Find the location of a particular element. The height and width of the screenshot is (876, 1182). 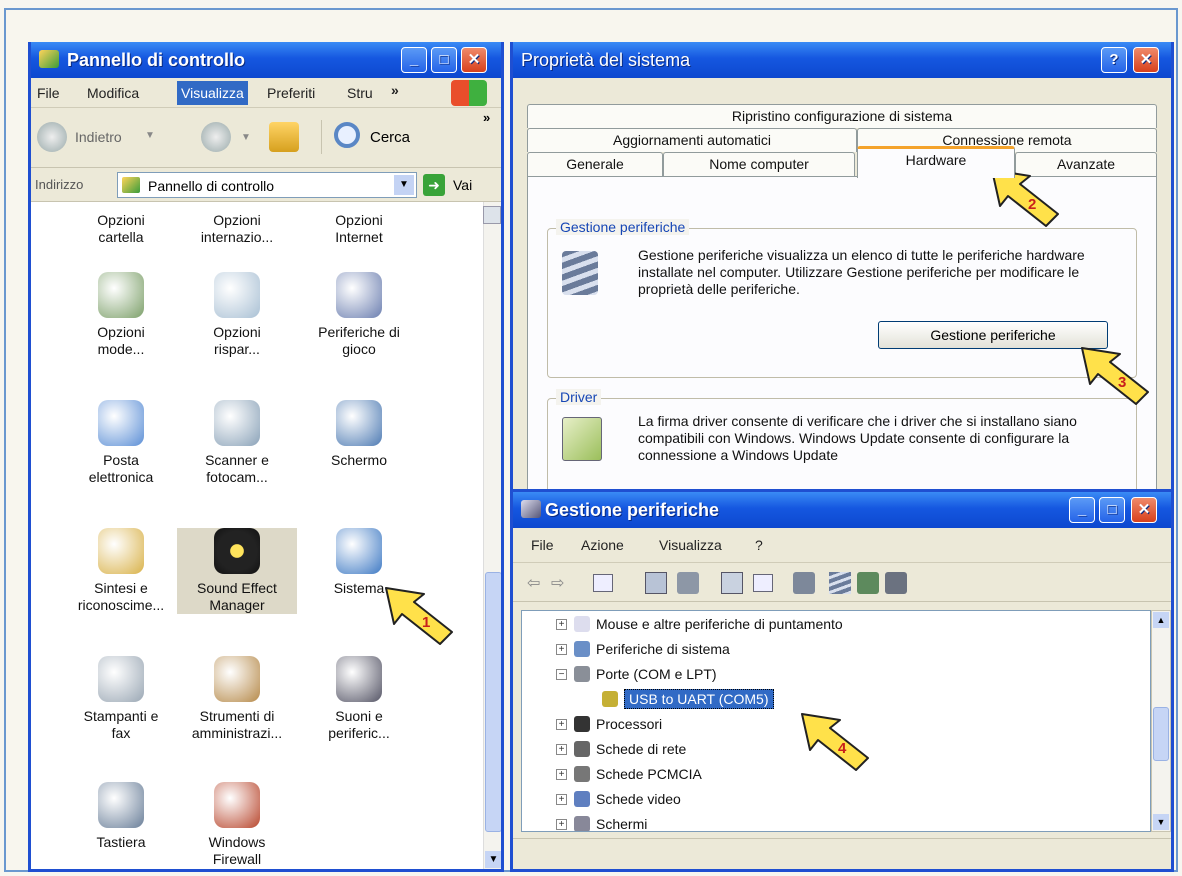

callout-arrow-3: 3 is located at coordinates (1116, 377).